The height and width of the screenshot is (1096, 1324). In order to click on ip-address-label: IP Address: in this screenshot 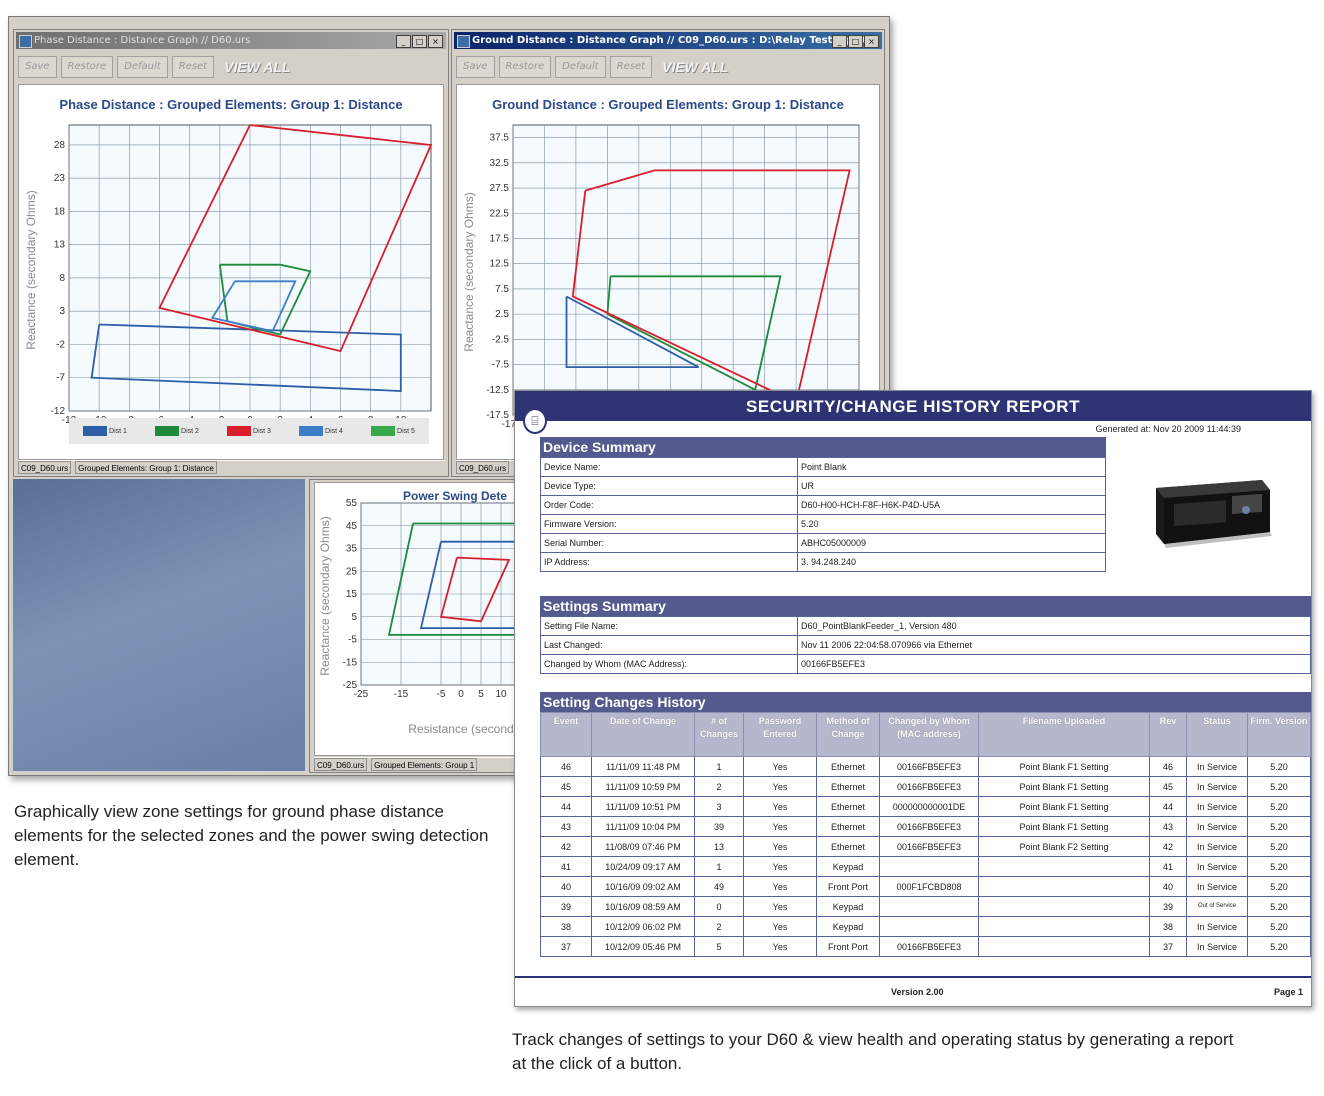, I will do `click(669, 562)`.